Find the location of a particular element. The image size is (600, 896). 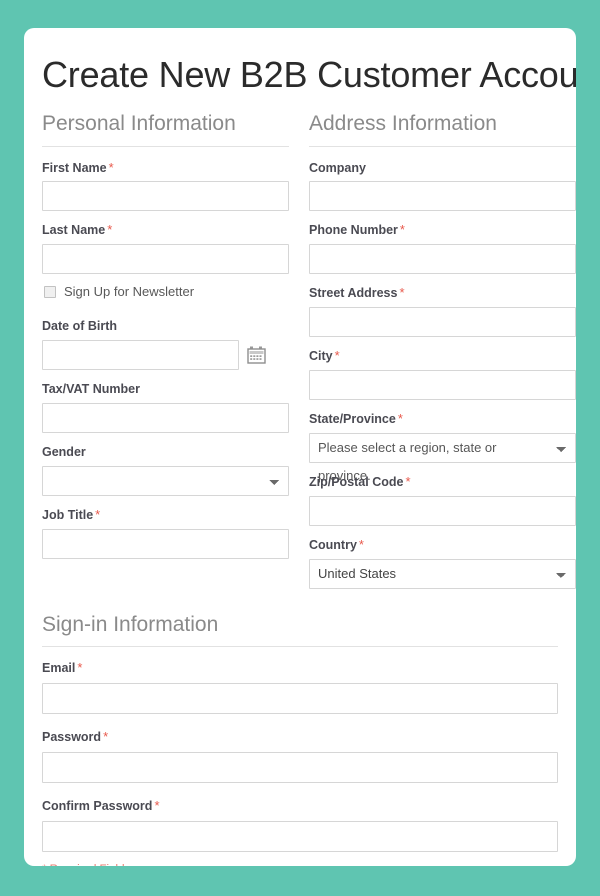

field-zip-postal-code: Zip/Postal Code * is located at coordinates (442, 500).